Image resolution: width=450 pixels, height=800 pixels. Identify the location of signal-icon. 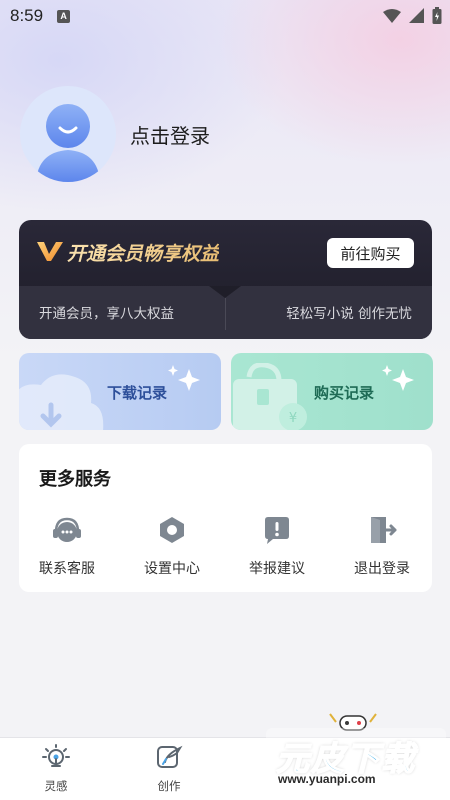
(416, 17).